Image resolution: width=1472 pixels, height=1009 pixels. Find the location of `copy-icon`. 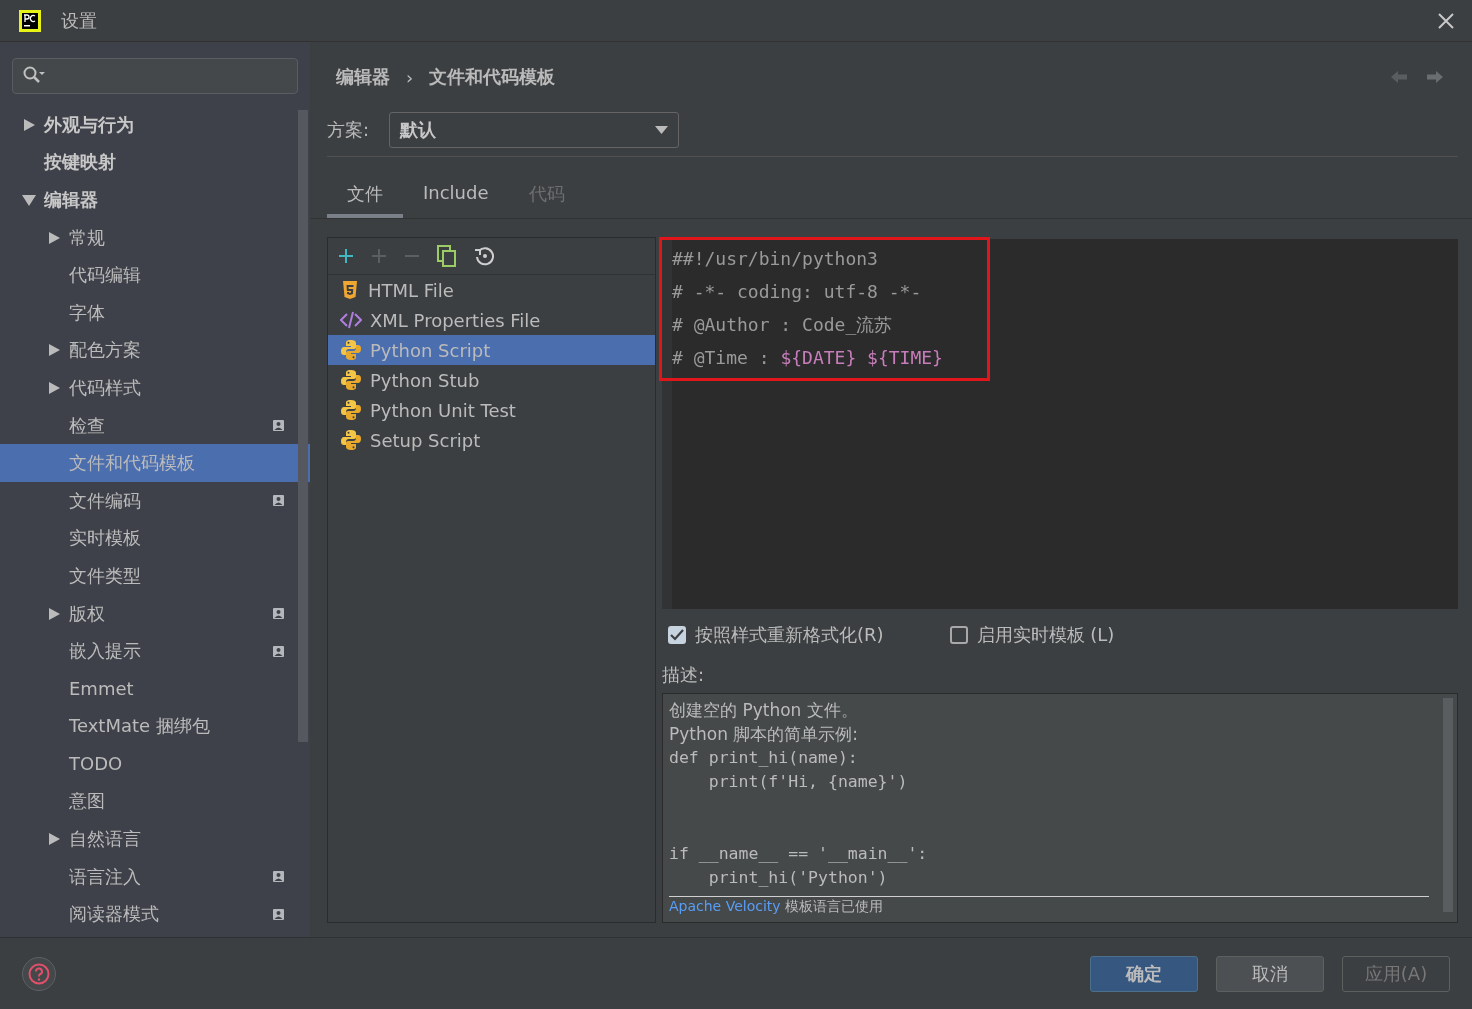

copy-icon is located at coordinates (447, 256).